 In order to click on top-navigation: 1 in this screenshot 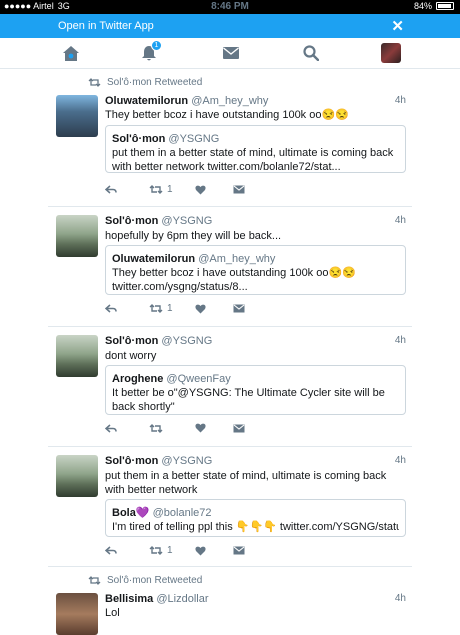, I will do `click(230, 53)`.